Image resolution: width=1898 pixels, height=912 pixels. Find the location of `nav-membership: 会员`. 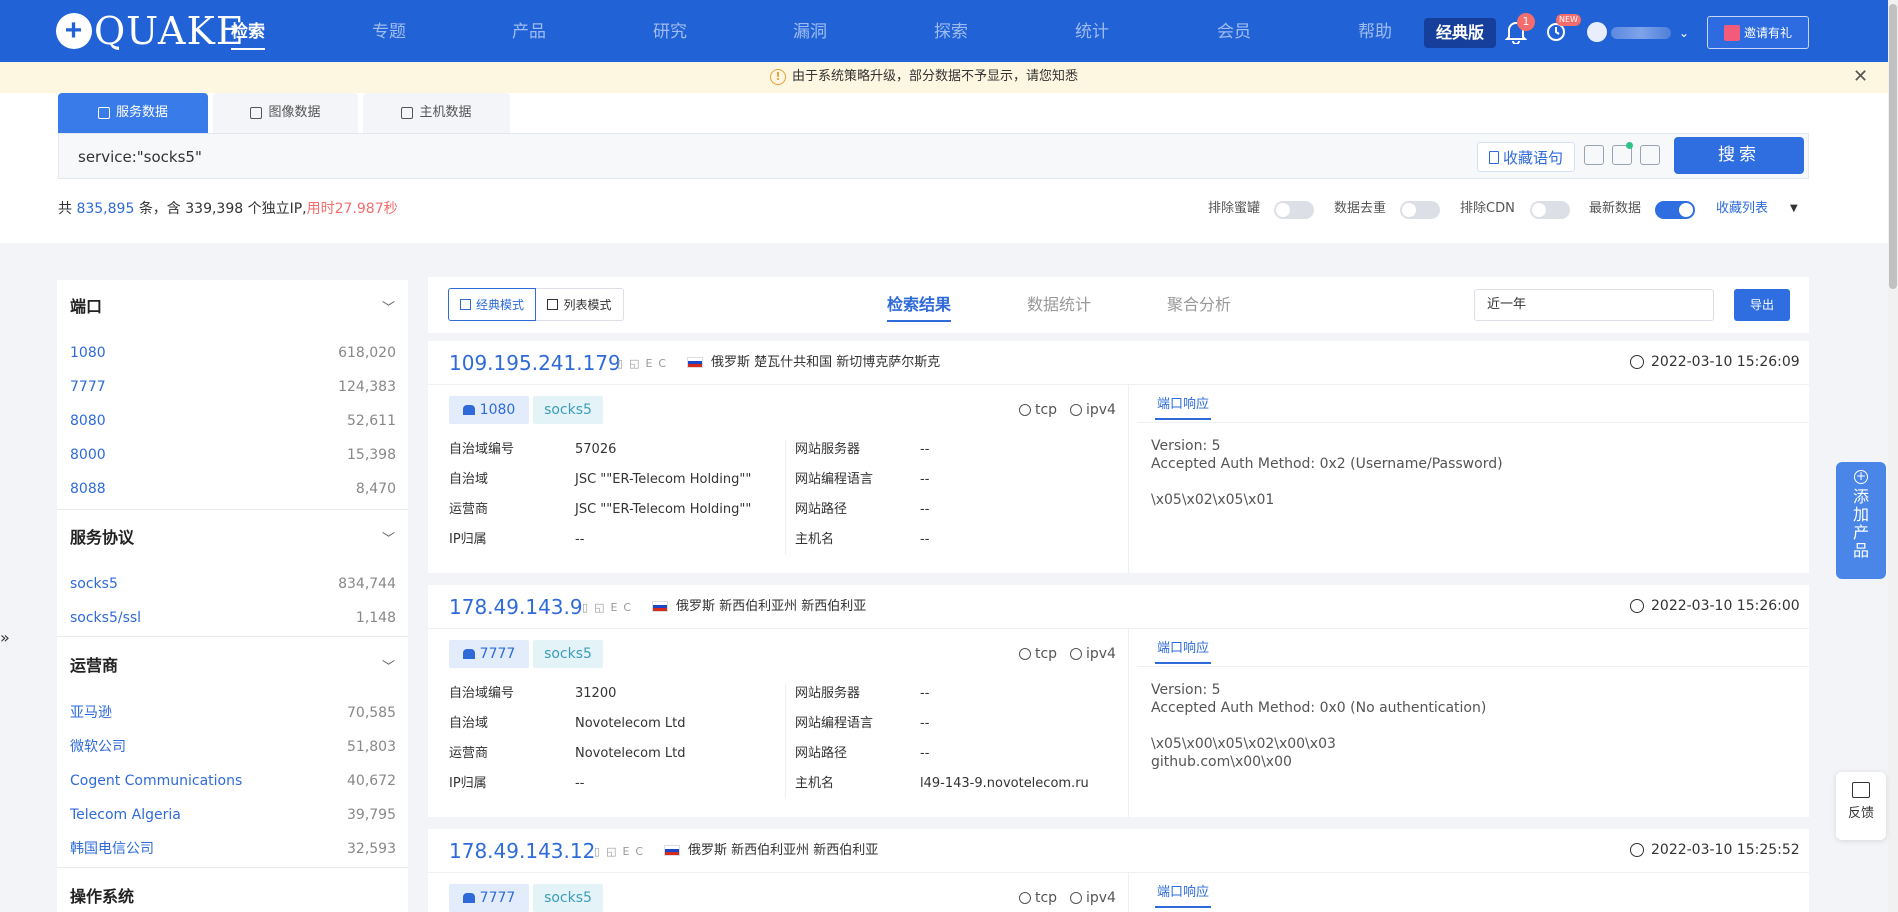

nav-membership: 会员 is located at coordinates (1234, 32).